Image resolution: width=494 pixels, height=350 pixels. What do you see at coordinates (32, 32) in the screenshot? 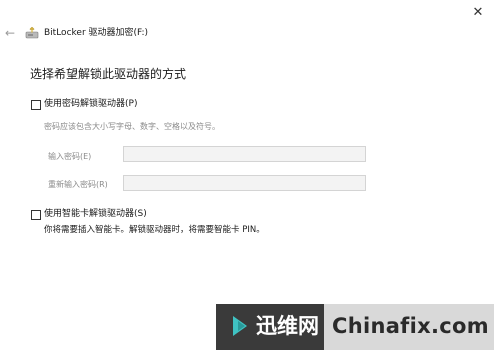
I see `bitlocker-drive-icon` at bounding box center [32, 32].